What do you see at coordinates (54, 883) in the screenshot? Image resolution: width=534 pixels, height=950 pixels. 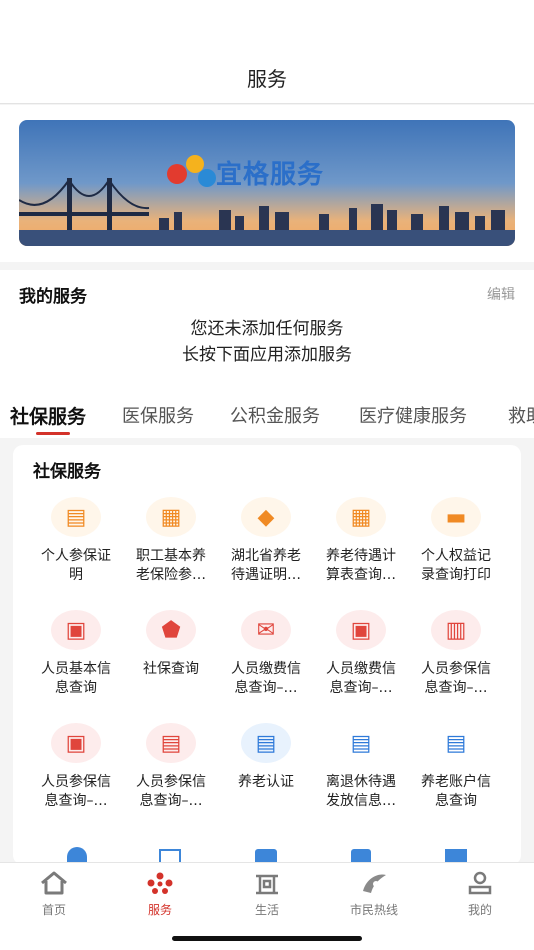 I see `home-icon` at bounding box center [54, 883].